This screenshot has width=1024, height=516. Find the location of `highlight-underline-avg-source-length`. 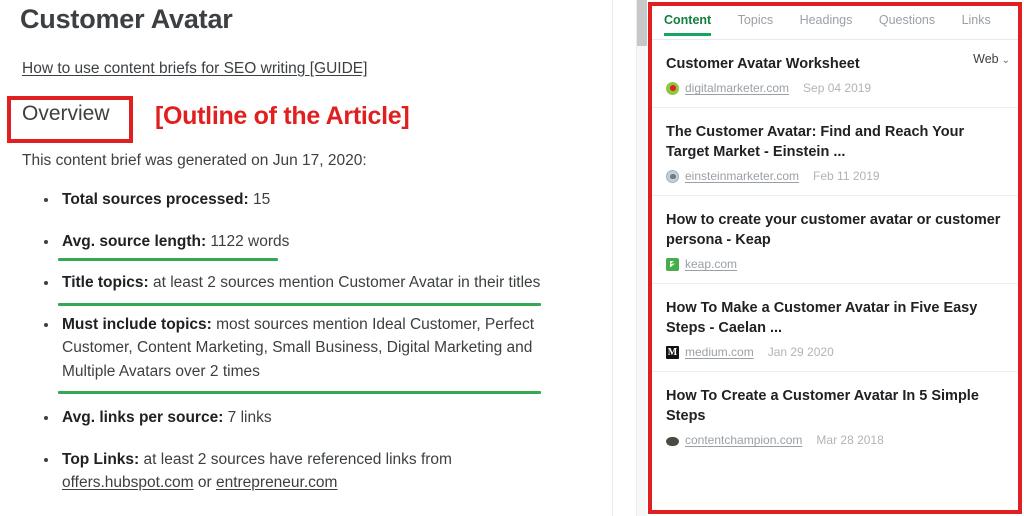

highlight-underline-avg-source-length is located at coordinates (168, 259).